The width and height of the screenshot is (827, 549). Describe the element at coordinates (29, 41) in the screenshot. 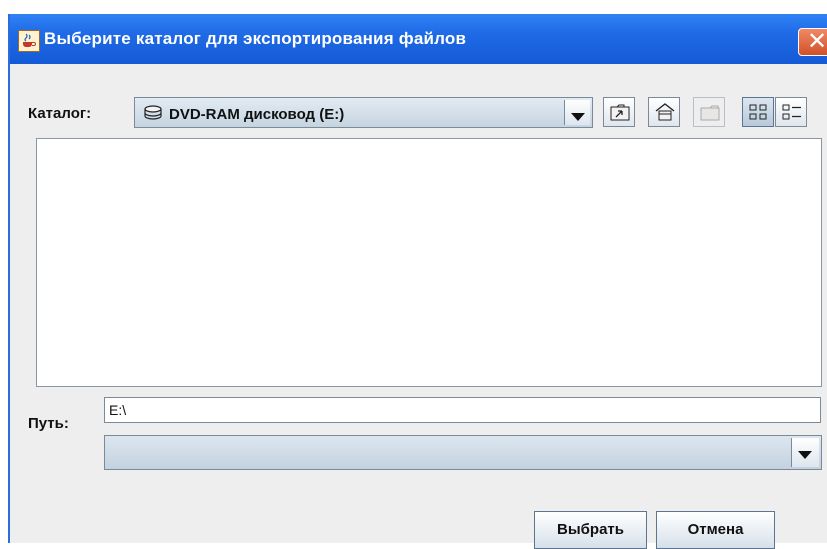

I see `java-coffee-icon` at that location.